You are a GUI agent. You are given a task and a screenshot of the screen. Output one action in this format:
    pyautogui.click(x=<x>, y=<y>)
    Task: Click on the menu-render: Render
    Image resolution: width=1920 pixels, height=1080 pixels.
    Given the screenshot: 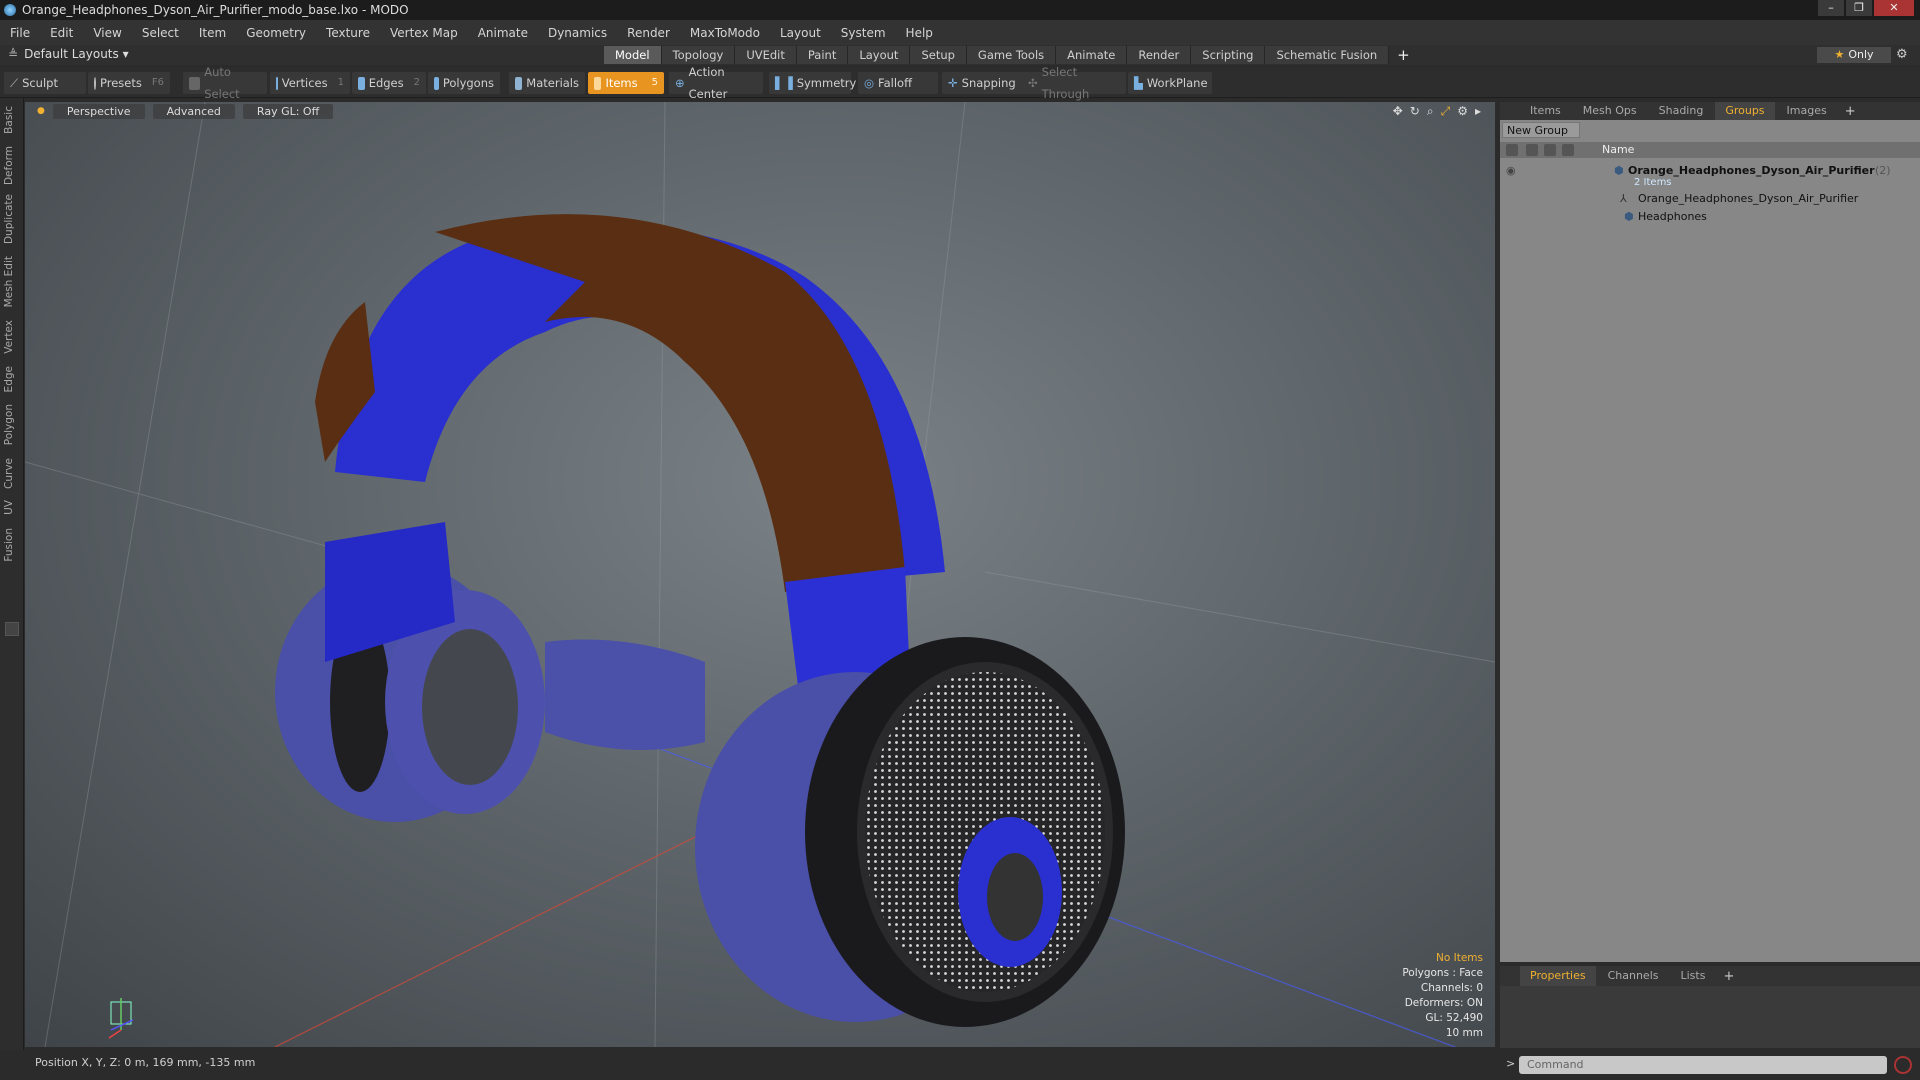 What is the action you would take?
    pyautogui.click(x=648, y=33)
    